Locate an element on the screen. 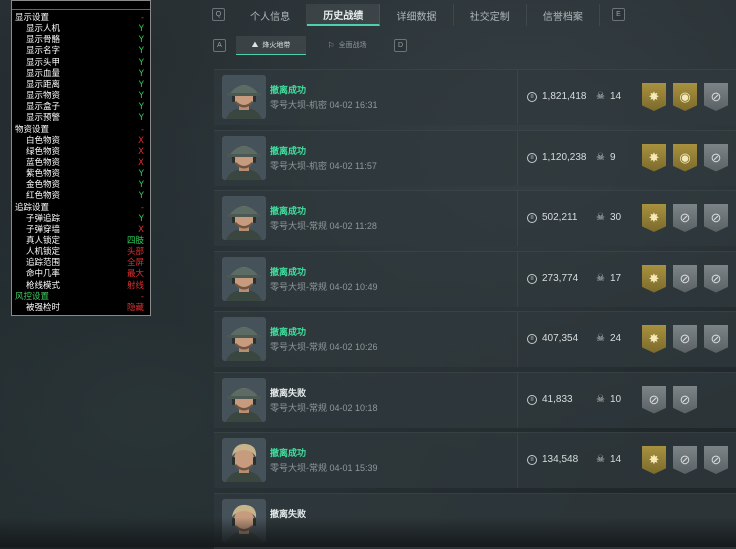 This screenshot has height=549, width=736. prev-subtab-key-hint: A is located at coordinates (219, 45).